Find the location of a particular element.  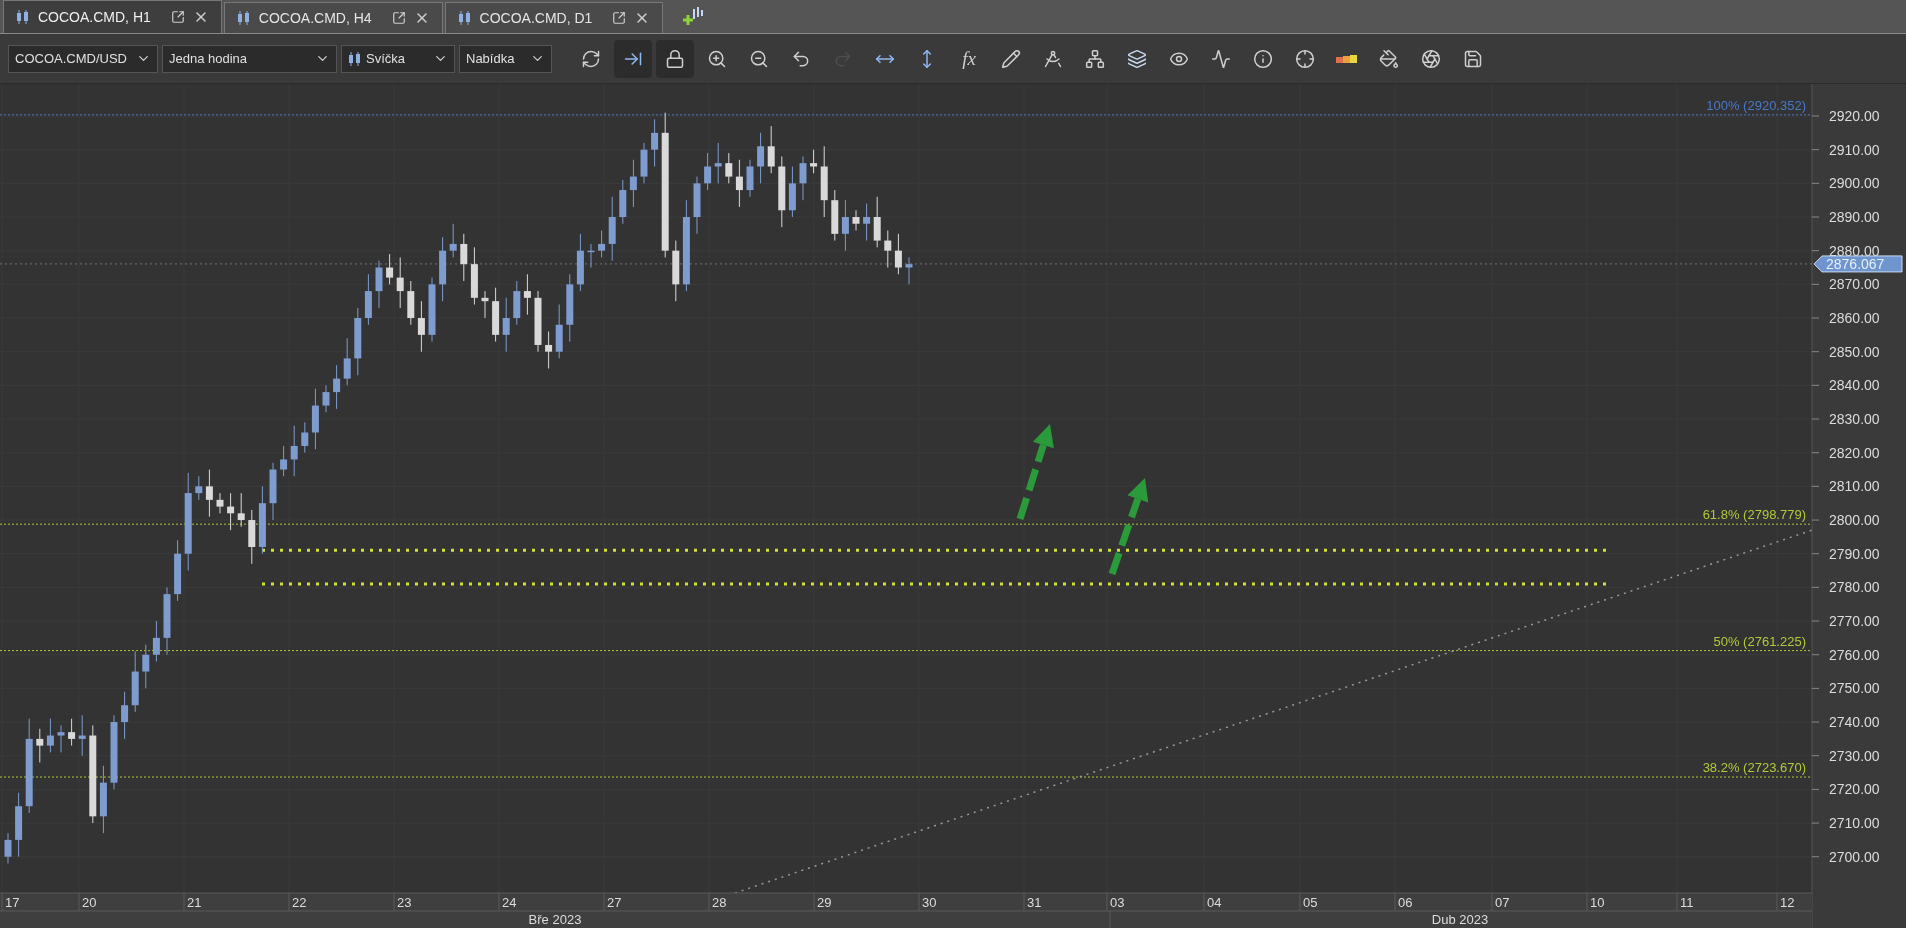

date-axis-label: 30 is located at coordinates (929, 902).